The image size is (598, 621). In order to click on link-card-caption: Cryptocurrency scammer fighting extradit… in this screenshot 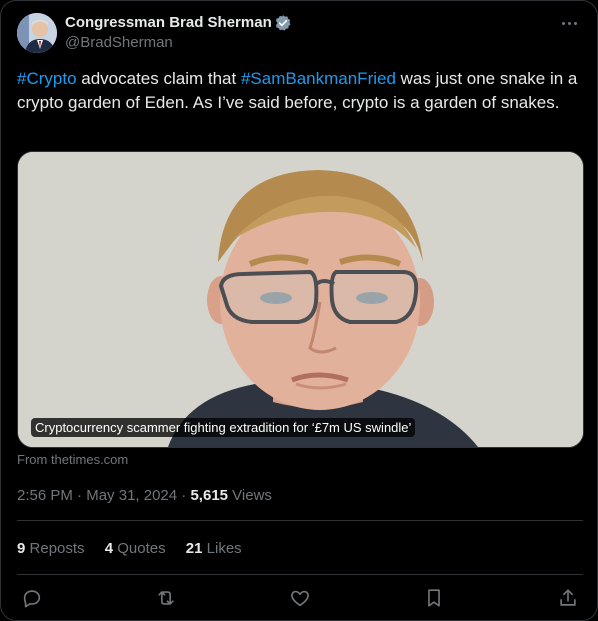, I will do `click(223, 427)`.